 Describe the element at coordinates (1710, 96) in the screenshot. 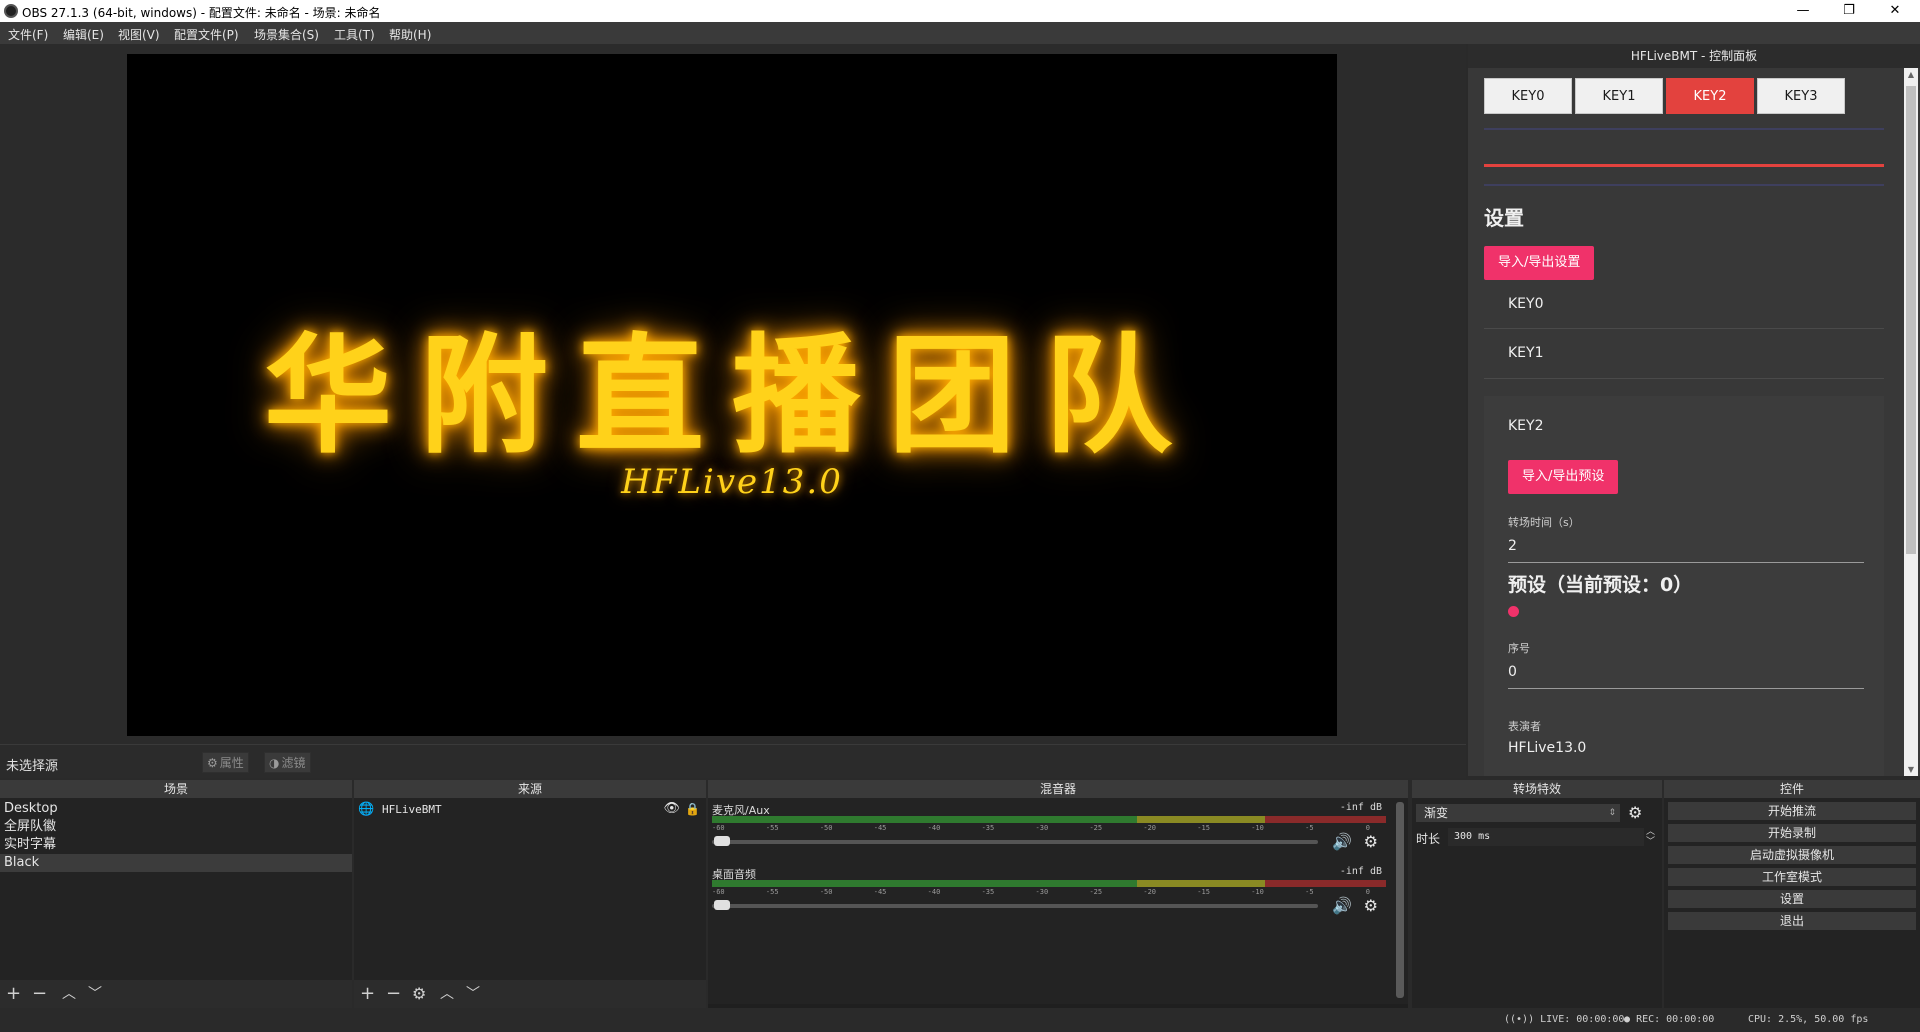

I see `tab-key2: KEY2` at that location.